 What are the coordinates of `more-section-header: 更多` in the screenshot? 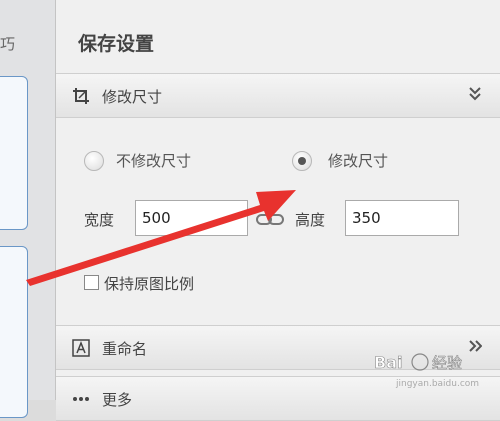 It's located at (278, 398).